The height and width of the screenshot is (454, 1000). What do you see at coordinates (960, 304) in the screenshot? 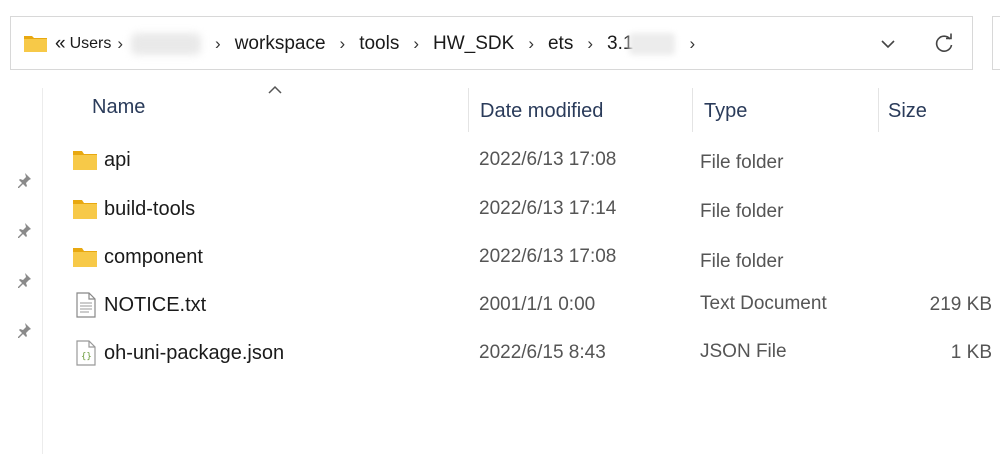
I see `file-size: 219 KB` at bounding box center [960, 304].